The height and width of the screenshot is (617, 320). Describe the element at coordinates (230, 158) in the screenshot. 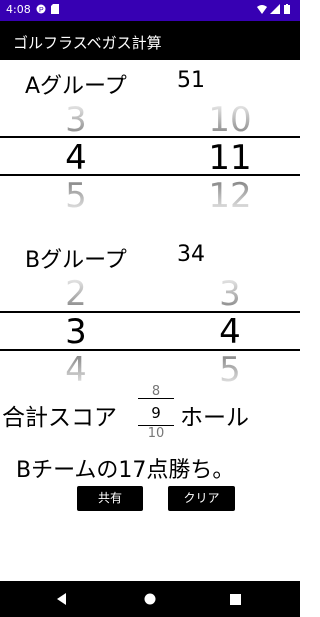

I see `group-a-picker2-selected: 11` at that location.